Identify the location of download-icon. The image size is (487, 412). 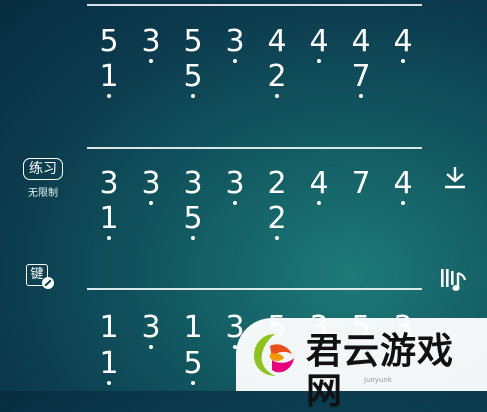
(455, 178).